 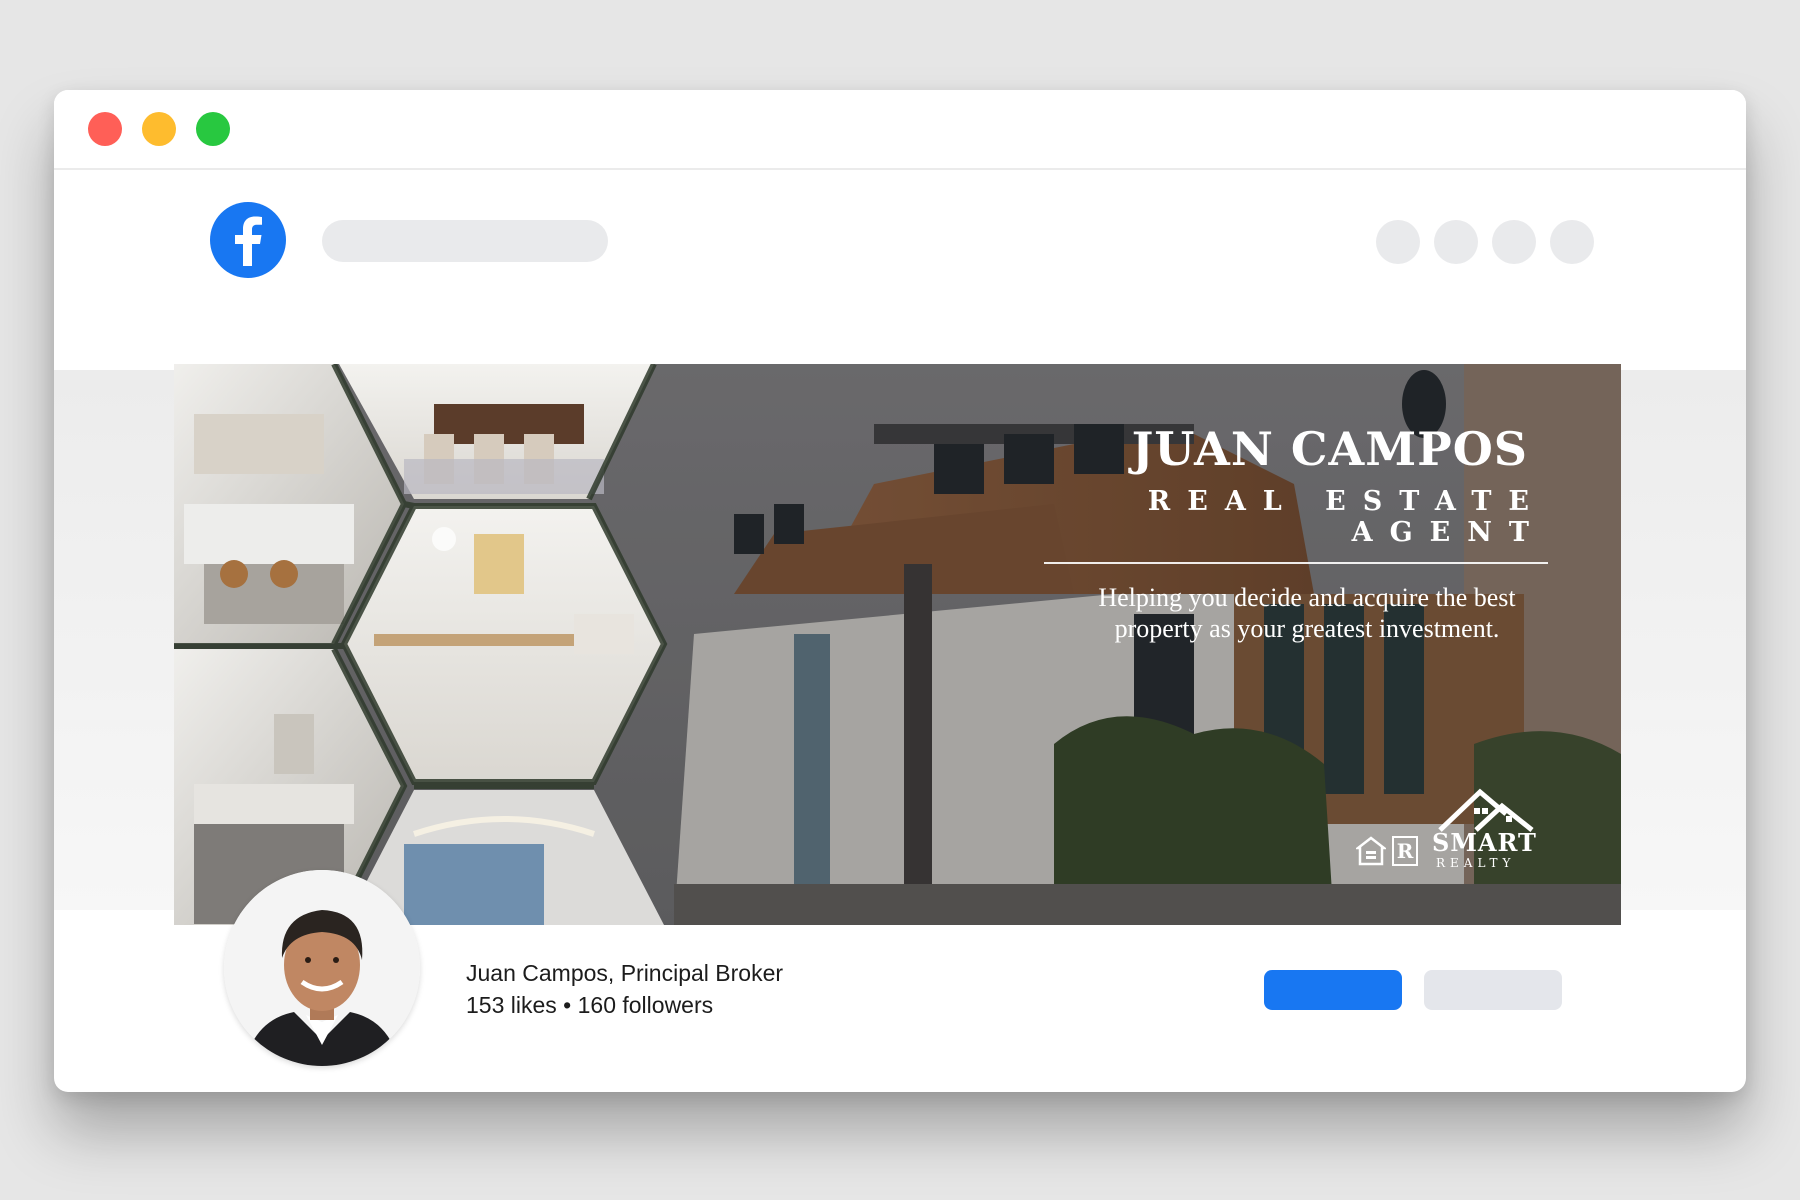 I want to click on agent-title: REAL ESTATE AGENT, so click(x=1346, y=517).